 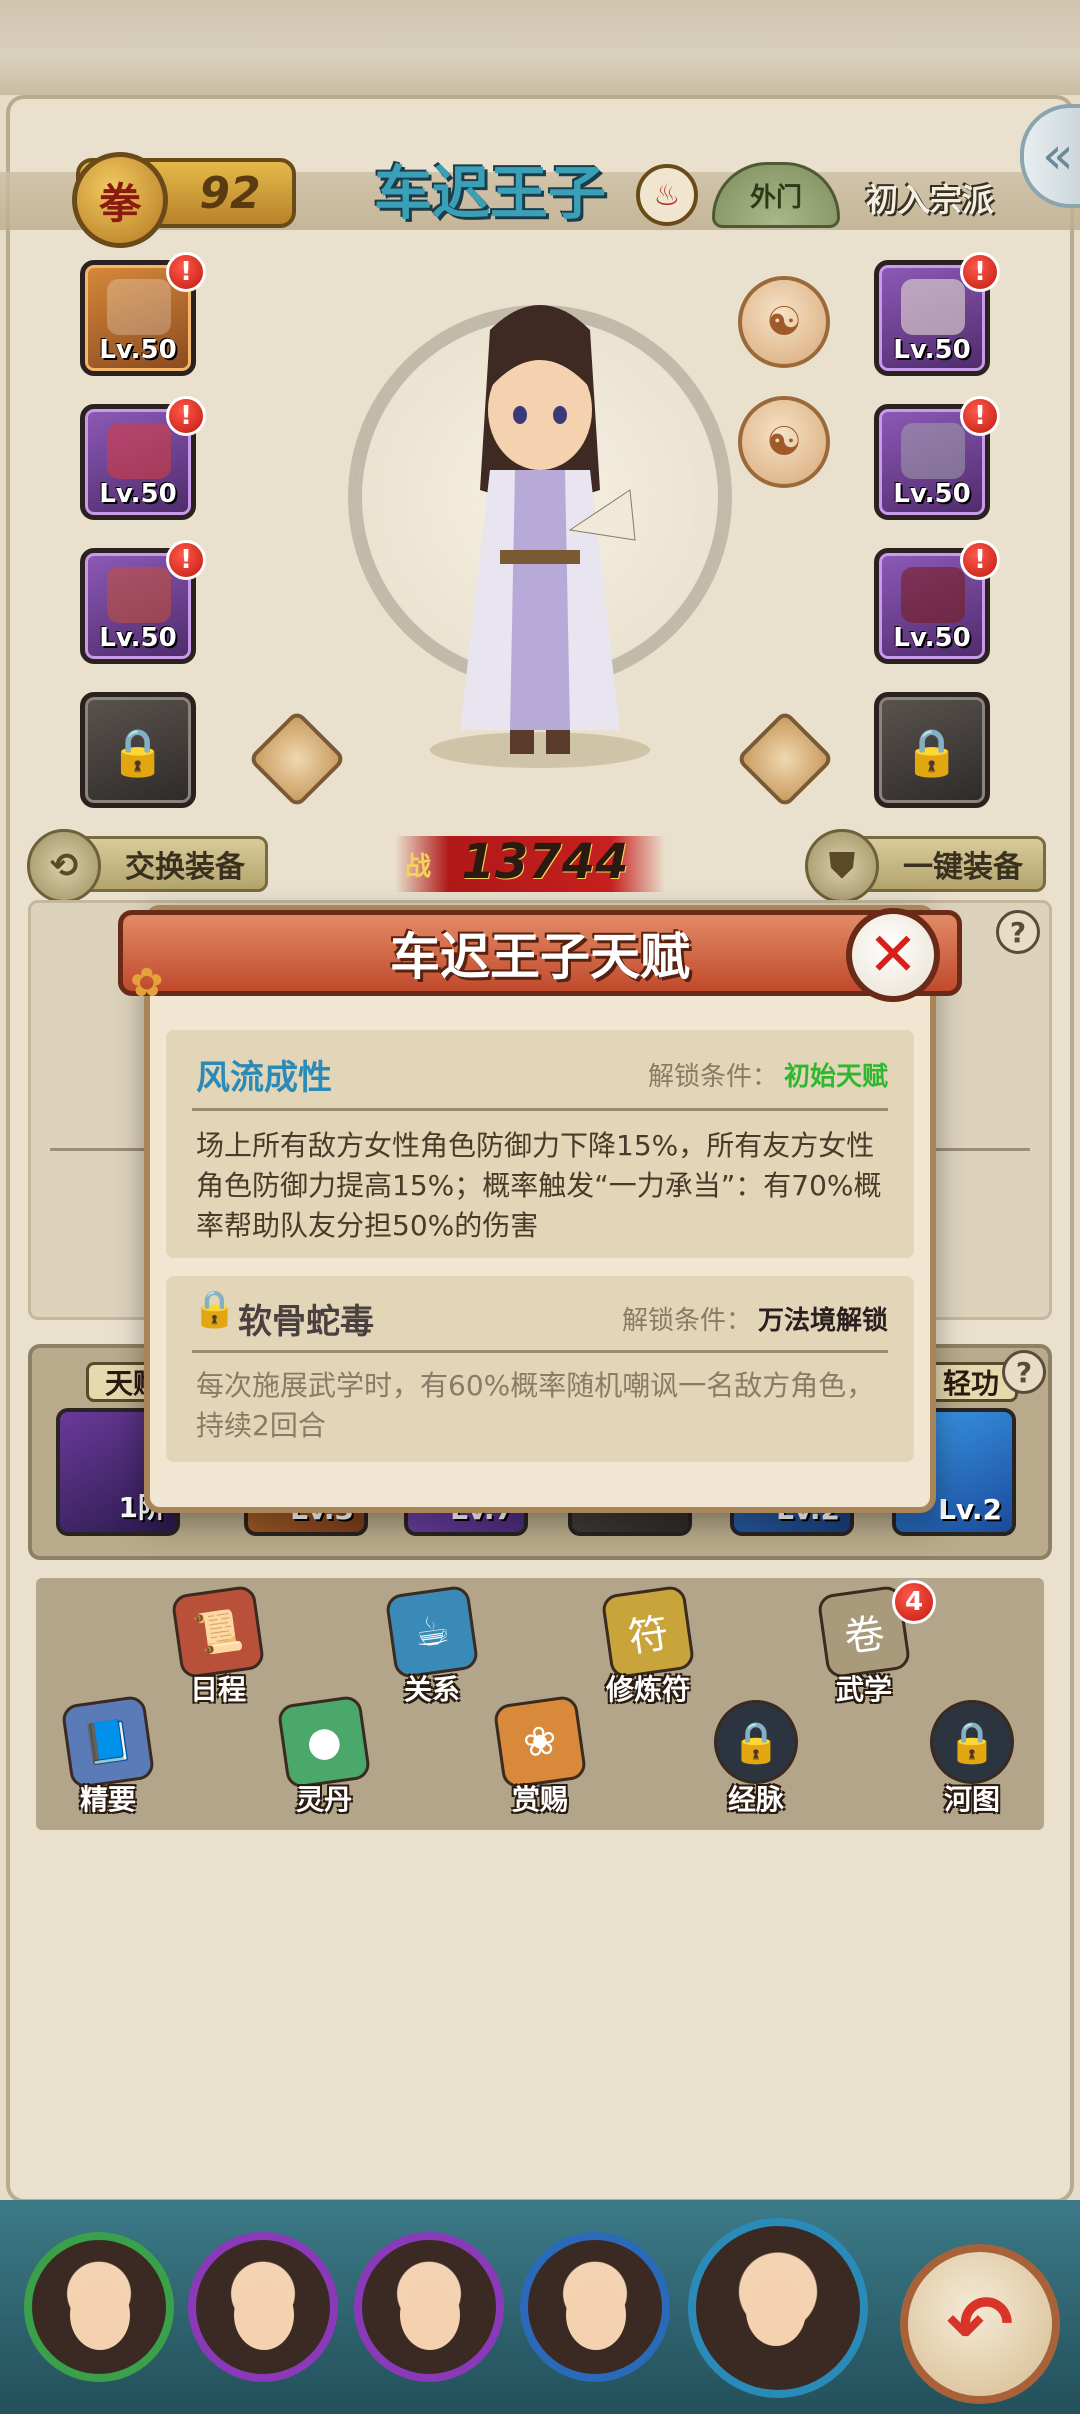 What do you see at coordinates (264, 1078) in the screenshot?
I see `talent-name: 风流成性` at bounding box center [264, 1078].